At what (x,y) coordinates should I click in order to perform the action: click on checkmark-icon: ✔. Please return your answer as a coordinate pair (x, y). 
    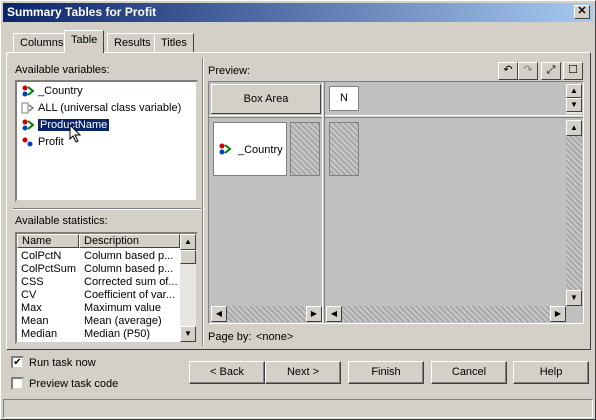
    Looking at the image, I should click on (17, 362).